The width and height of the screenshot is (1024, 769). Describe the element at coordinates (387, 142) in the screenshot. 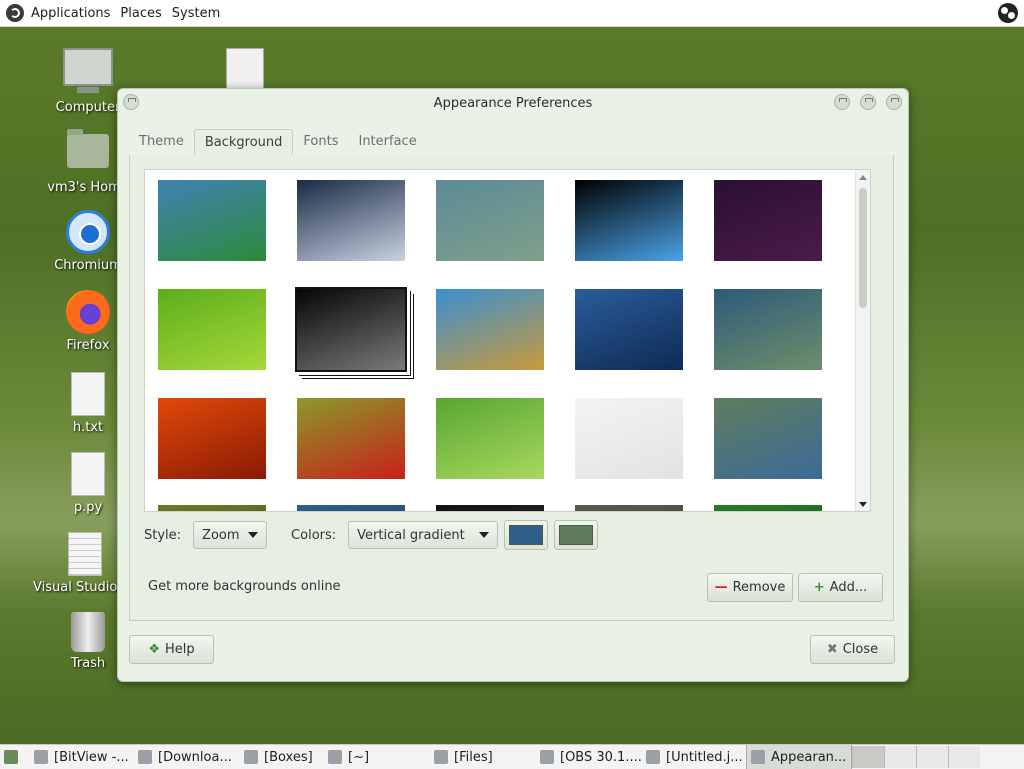

I see `tab-interface: Interface` at that location.